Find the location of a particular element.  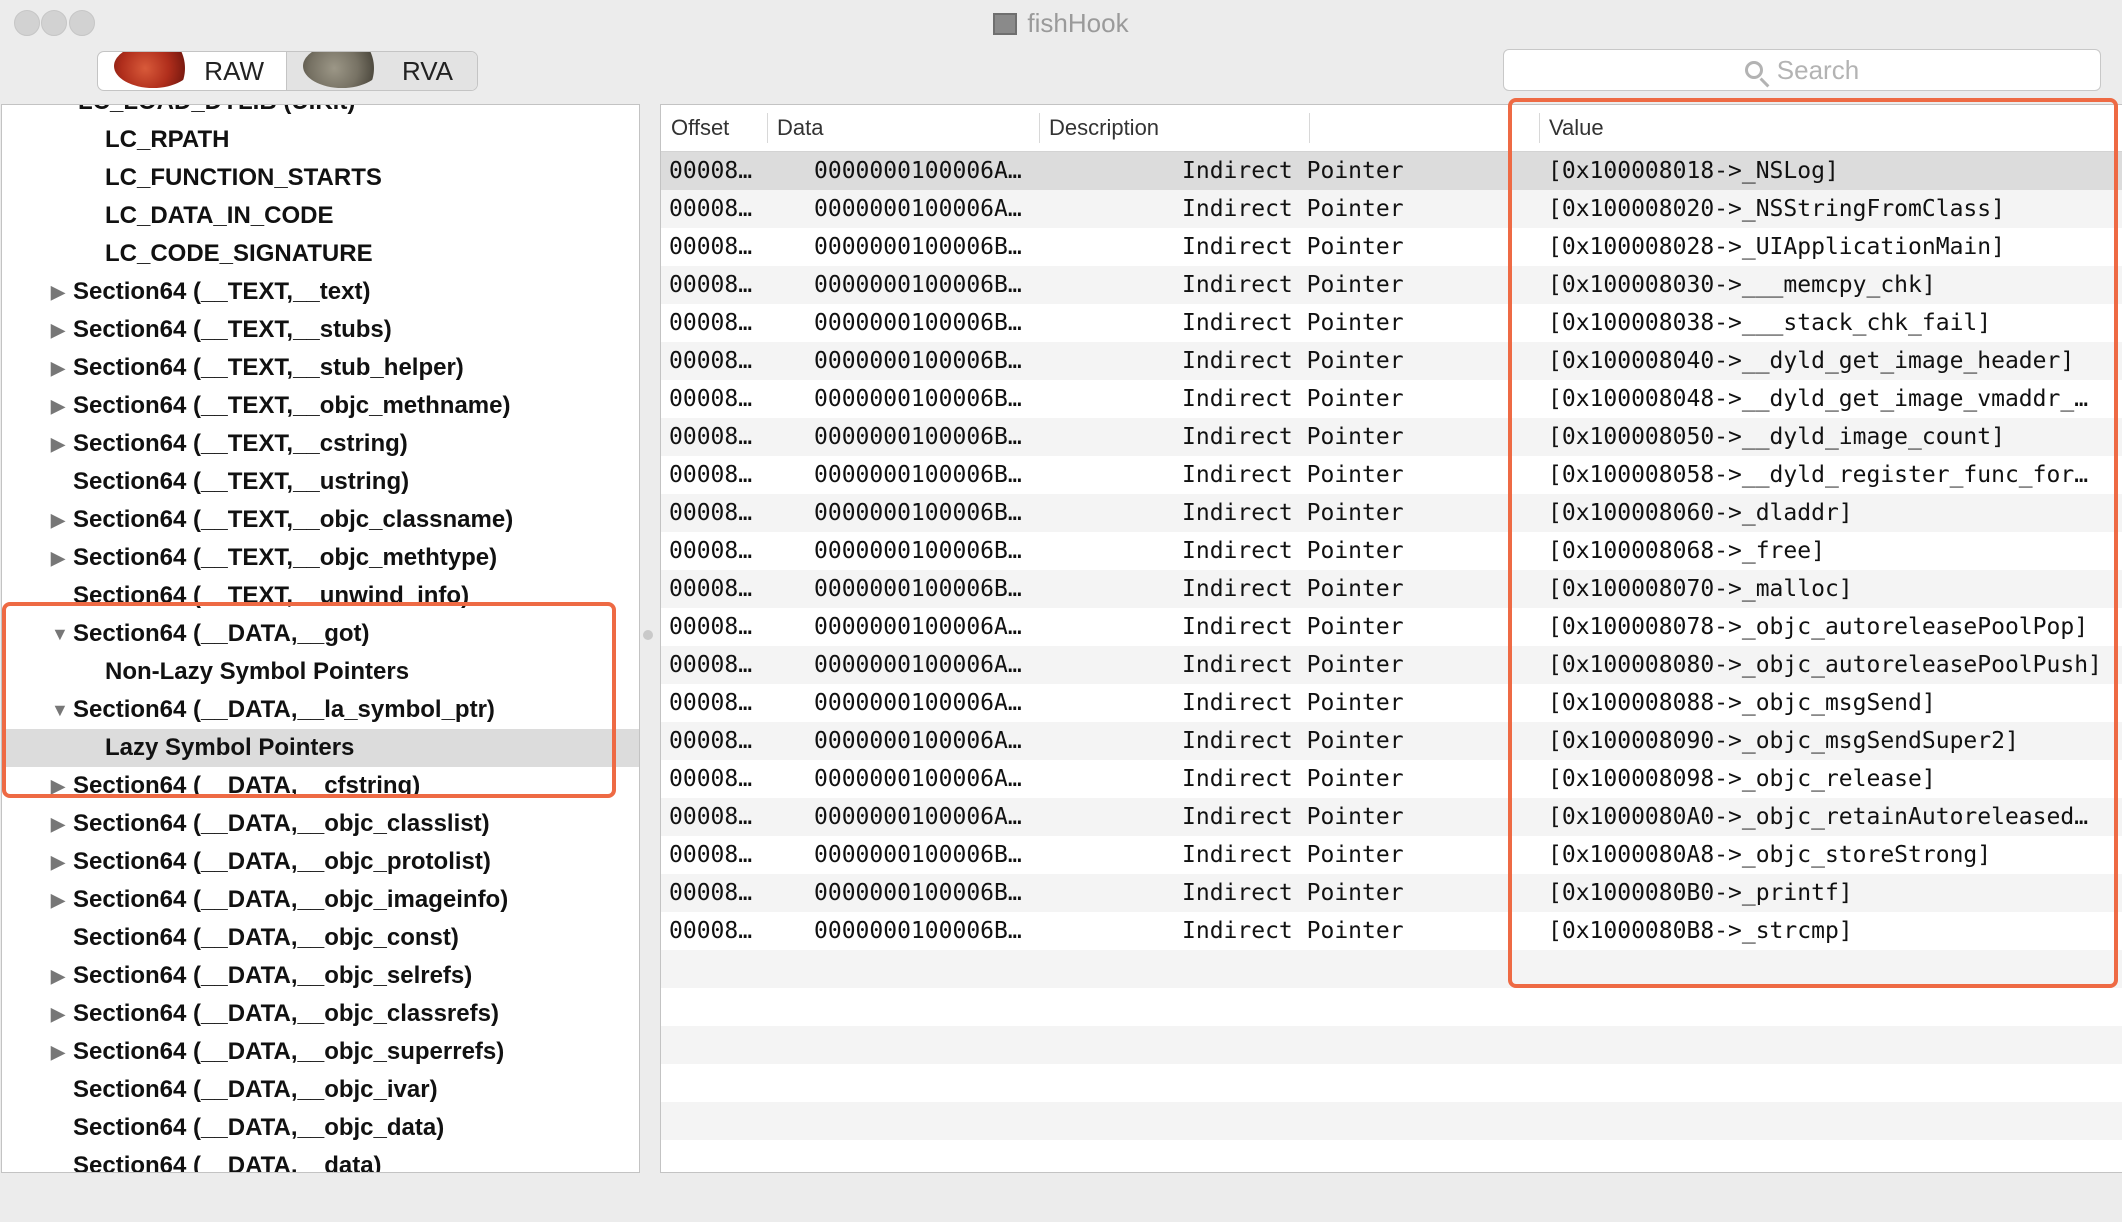

cell-data: 0000000100006B70 is located at coordinates (924, 589).